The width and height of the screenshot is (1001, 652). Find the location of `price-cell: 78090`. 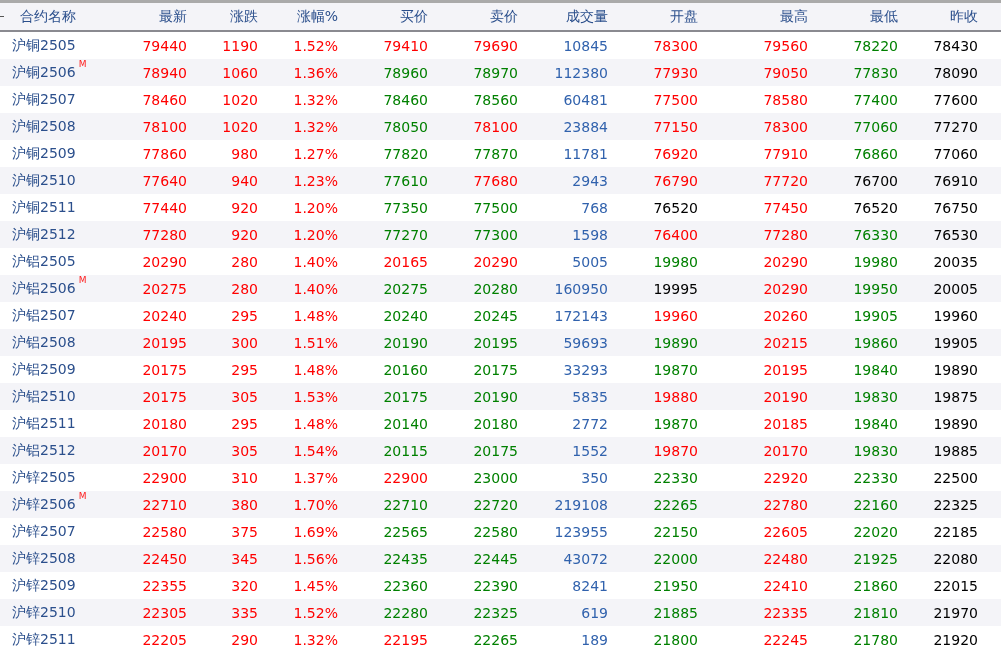

price-cell: 78090 is located at coordinates (955, 72).